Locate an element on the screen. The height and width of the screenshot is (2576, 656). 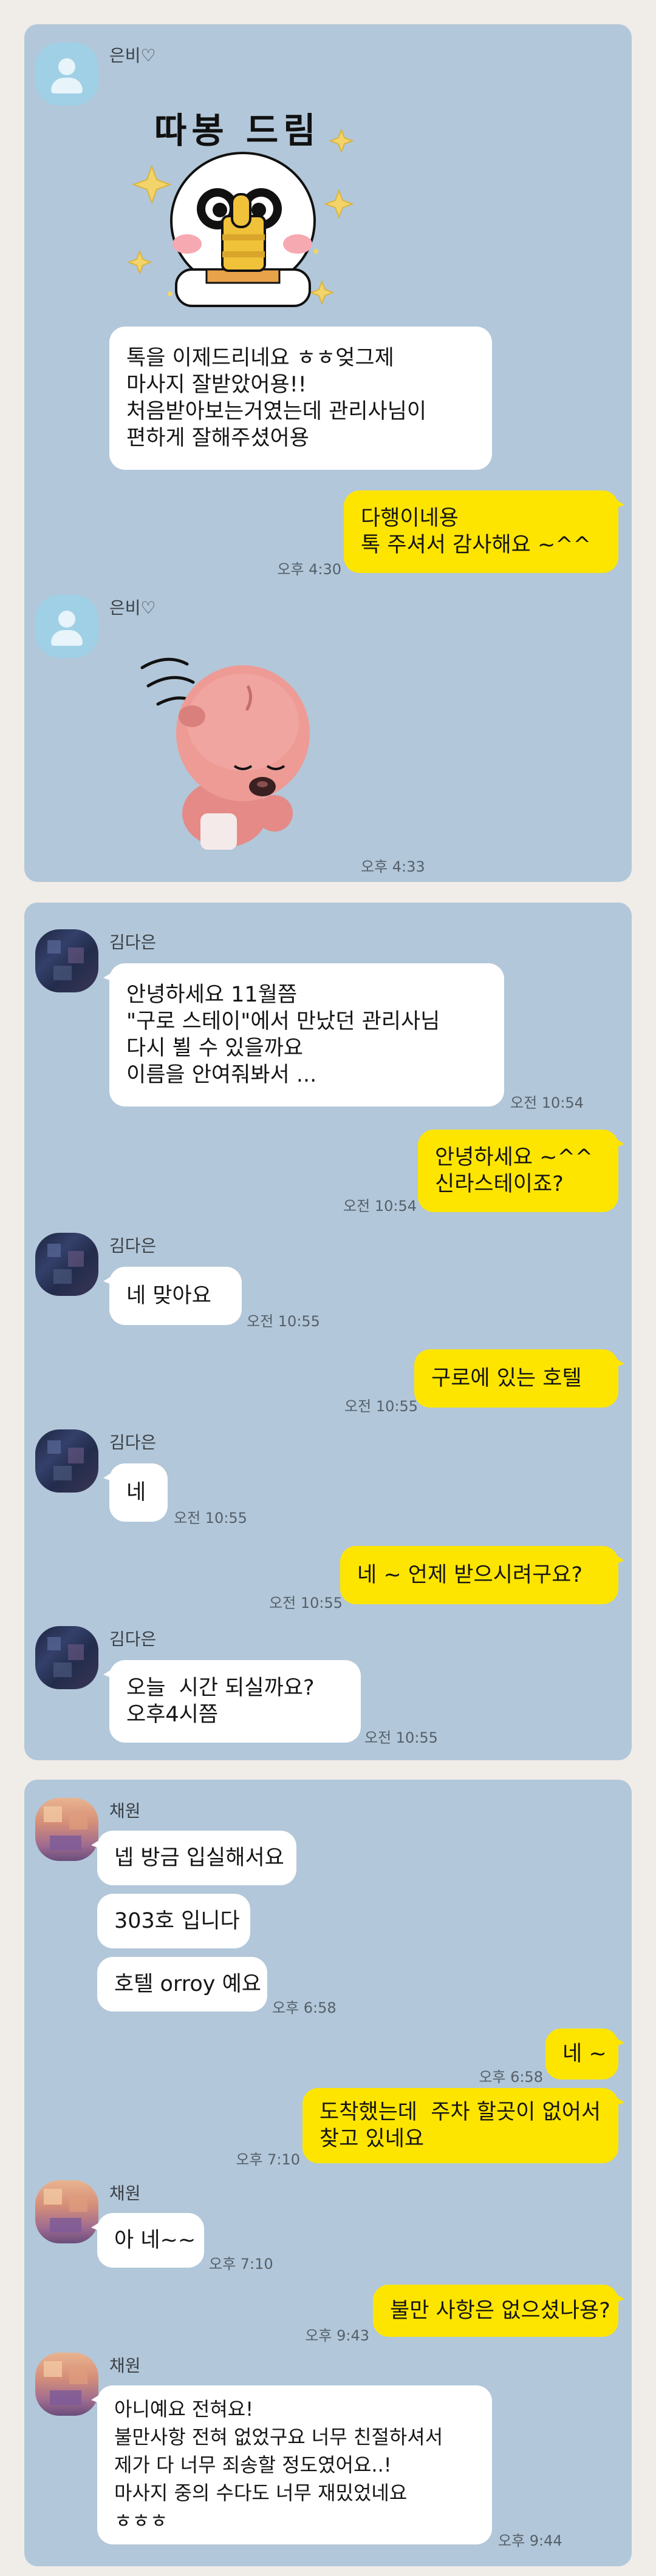
outgoing-message-bubble: 네 ~ 언제 받으시려구요? is located at coordinates (482, 1575).